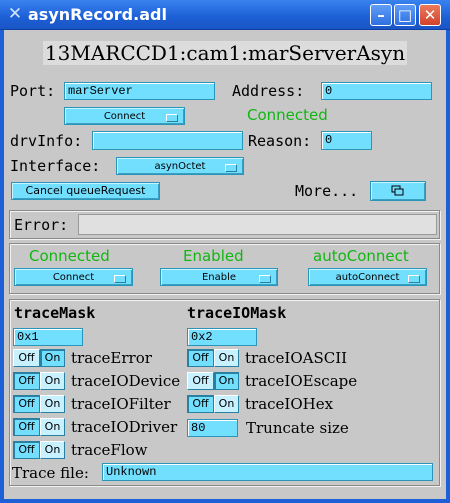 This screenshot has height=503, width=450. What do you see at coordinates (55, 166) in the screenshot?
I see `interface-label: Interface:` at bounding box center [55, 166].